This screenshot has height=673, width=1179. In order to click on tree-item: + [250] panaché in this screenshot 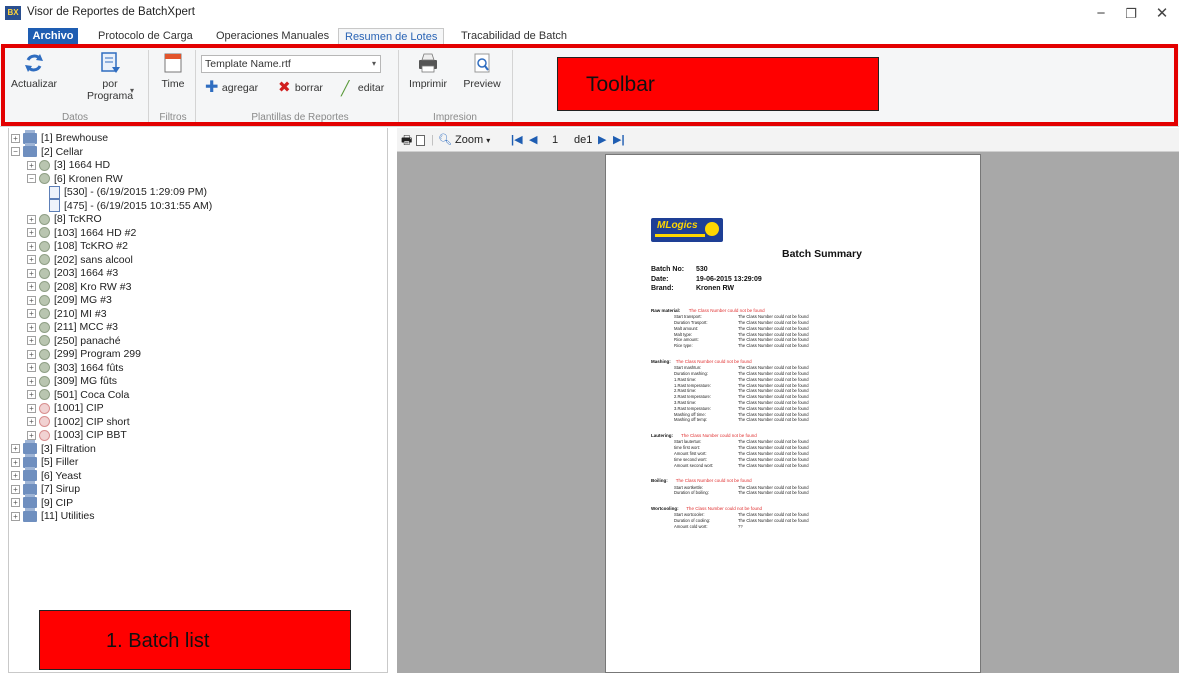, I will do `click(74, 341)`.